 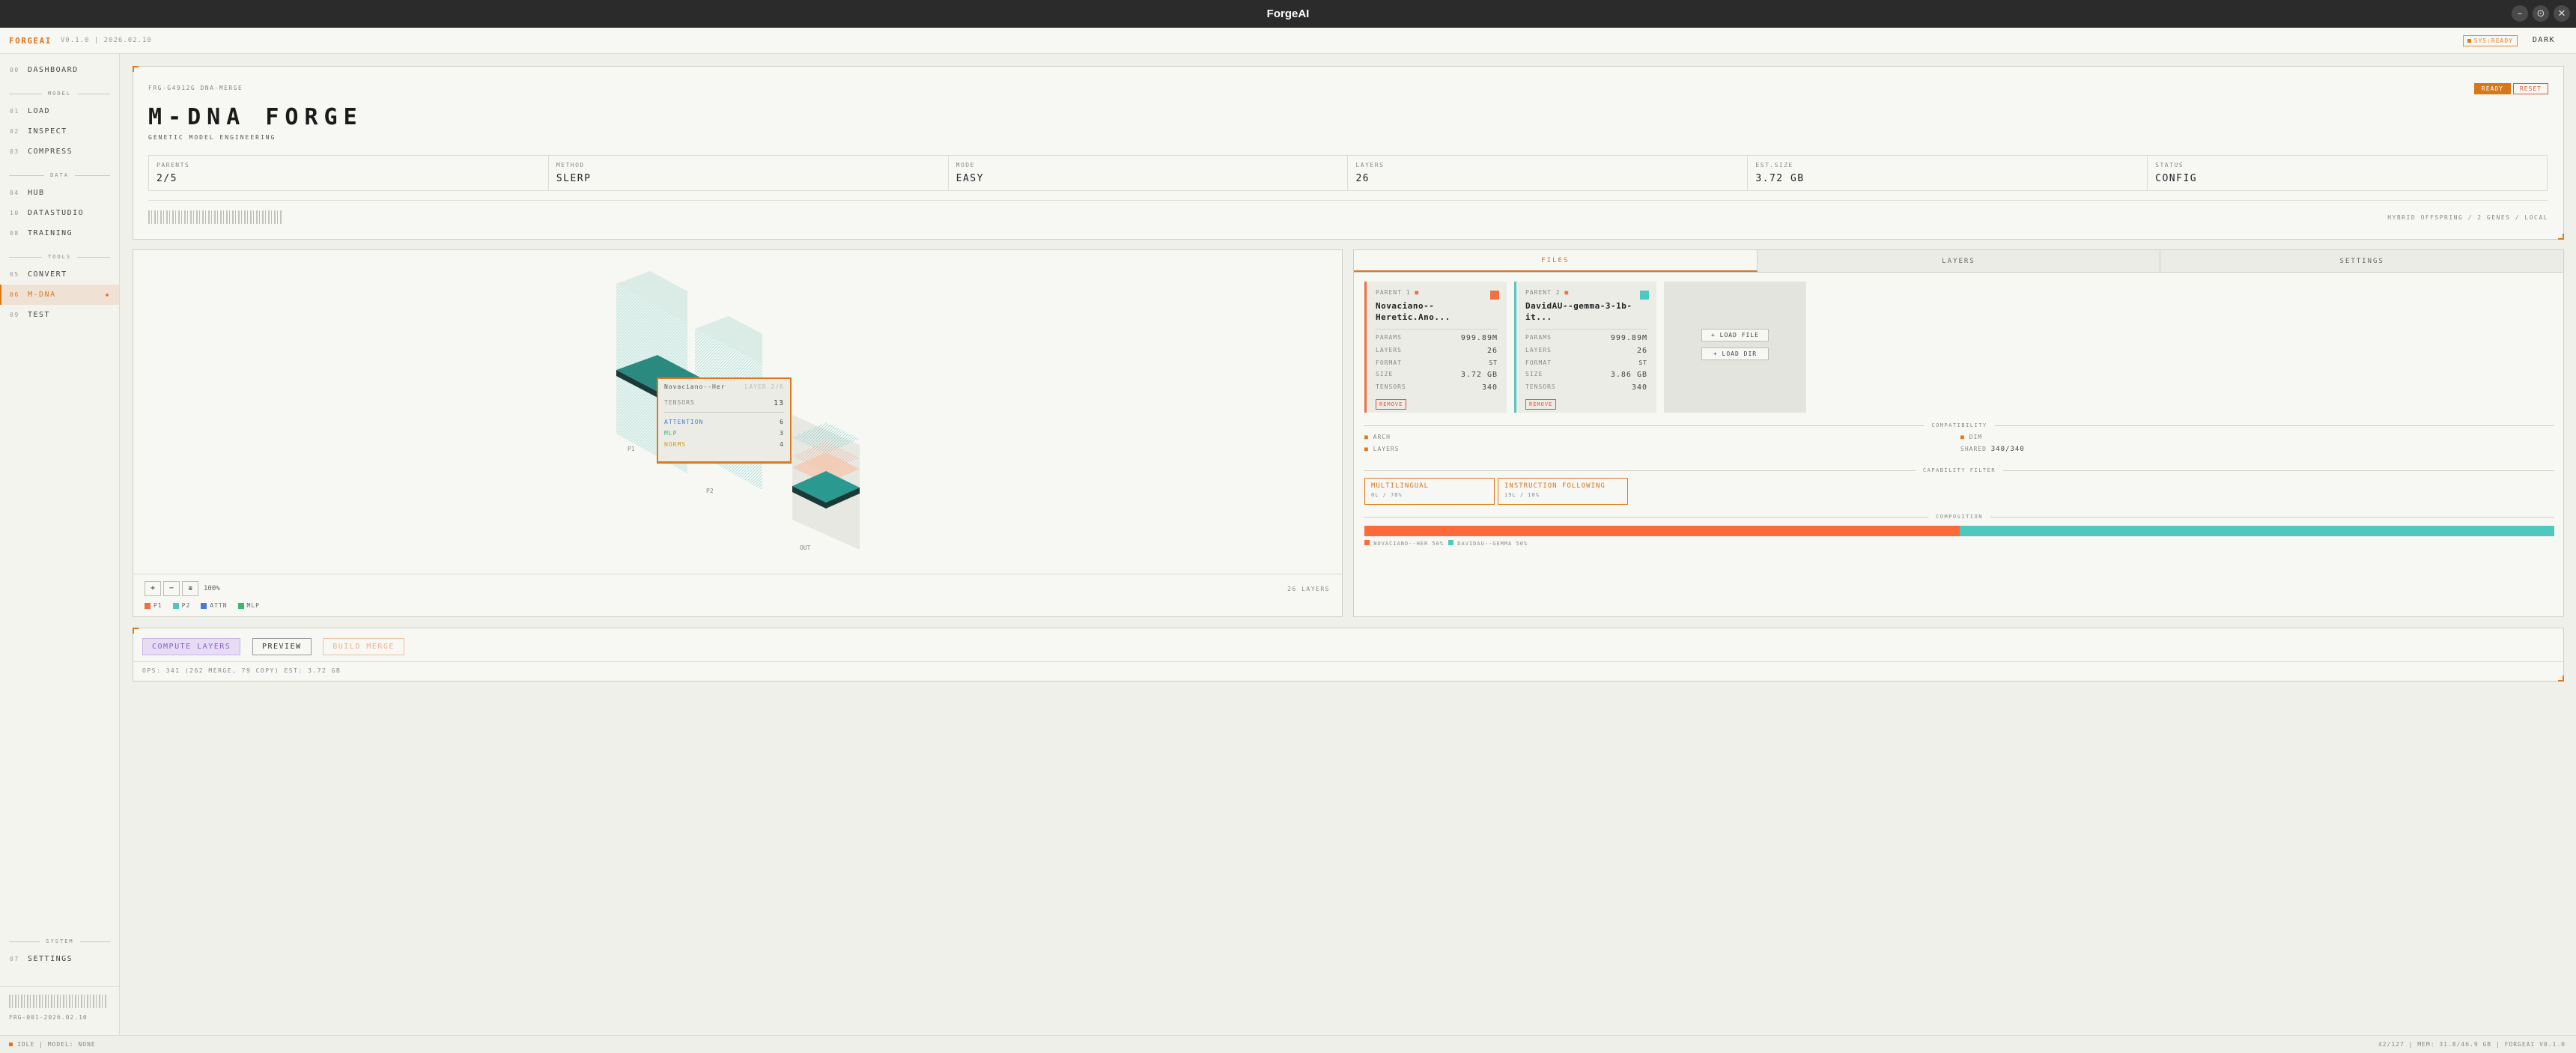 What do you see at coordinates (50, 233) in the screenshot?
I see `nav-label: TRAINING` at bounding box center [50, 233].